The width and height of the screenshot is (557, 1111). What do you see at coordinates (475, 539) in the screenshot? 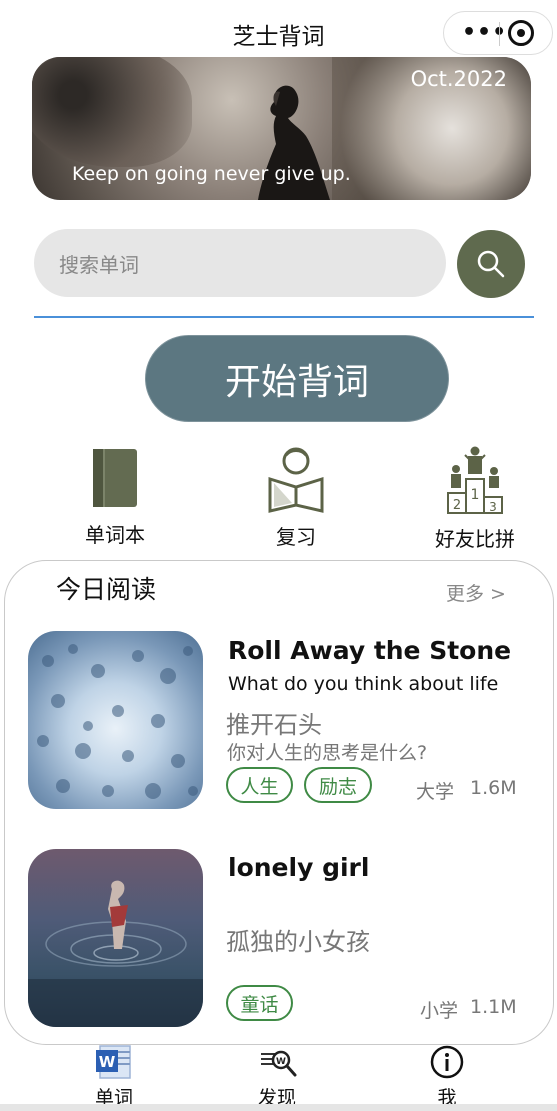
I see `feature-label: 好友比拼` at bounding box center [475, 539].